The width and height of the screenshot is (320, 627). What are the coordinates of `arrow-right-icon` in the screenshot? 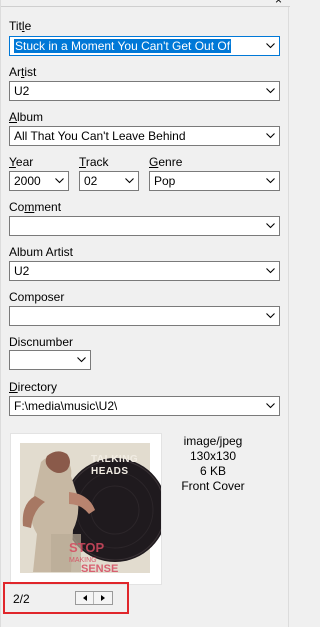 It's located at (103, 598).